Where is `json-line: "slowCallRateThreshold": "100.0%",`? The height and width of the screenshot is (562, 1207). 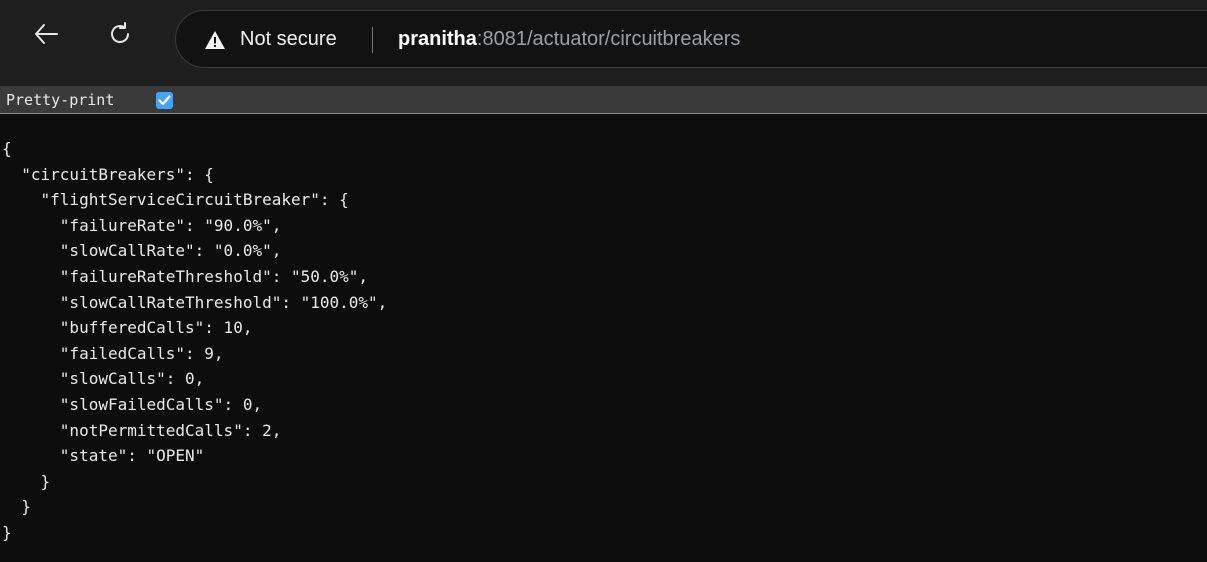
json-line: "slowCallRateThreshold": "100.0%", is located at coordinates (195, 302).